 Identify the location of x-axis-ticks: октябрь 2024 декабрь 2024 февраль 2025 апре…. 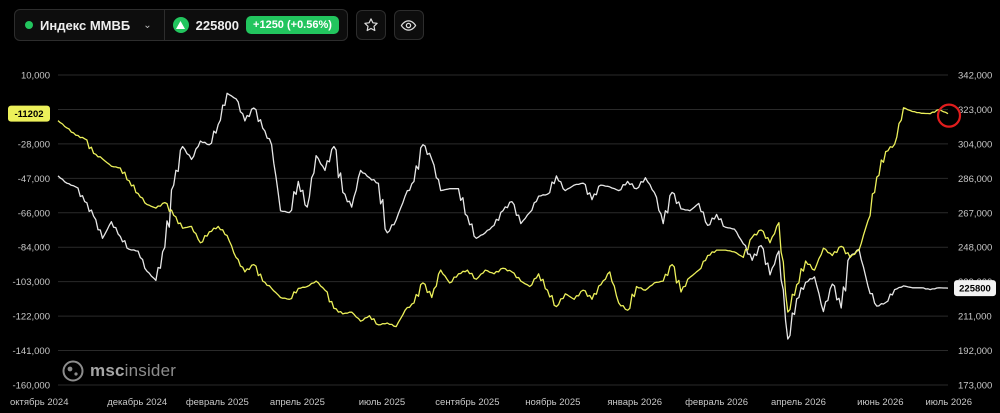
(491, 402).